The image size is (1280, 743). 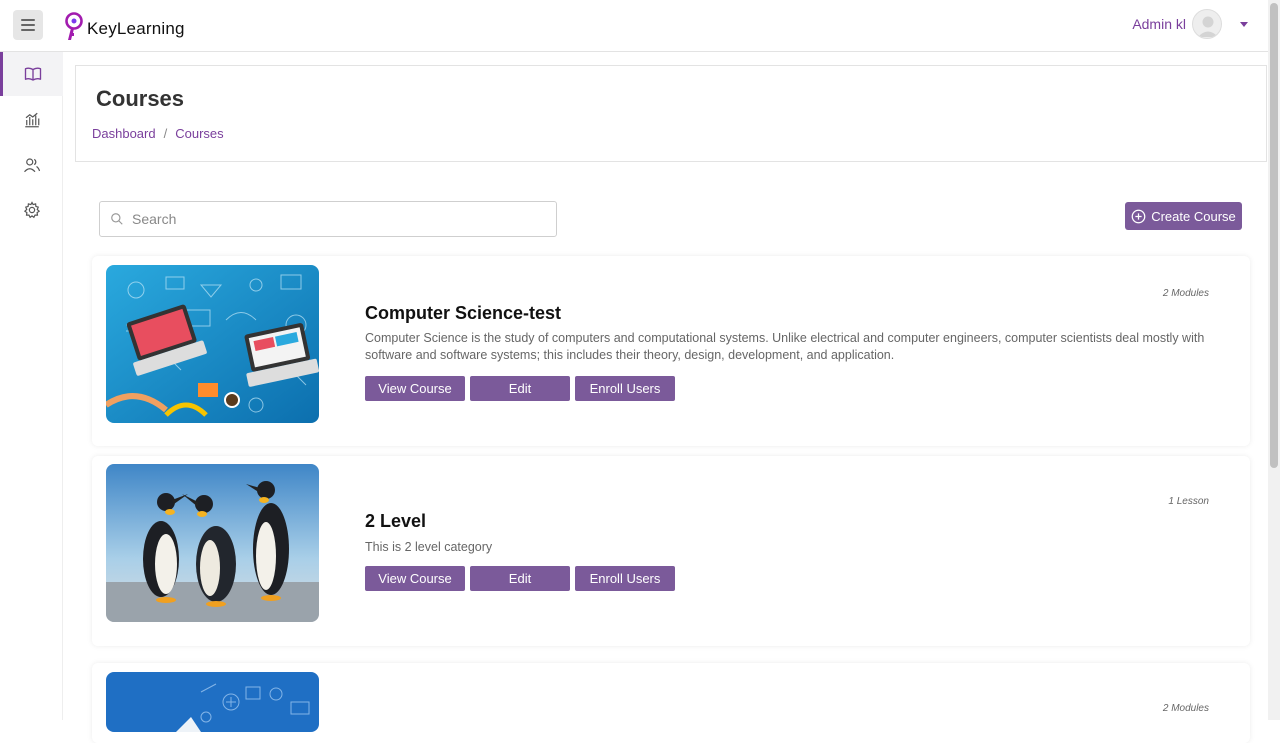 What do you see at coordinates (1244, 24) in the screenshot?
I see `chevron-down-icon` at bounding box center [1244, 24].